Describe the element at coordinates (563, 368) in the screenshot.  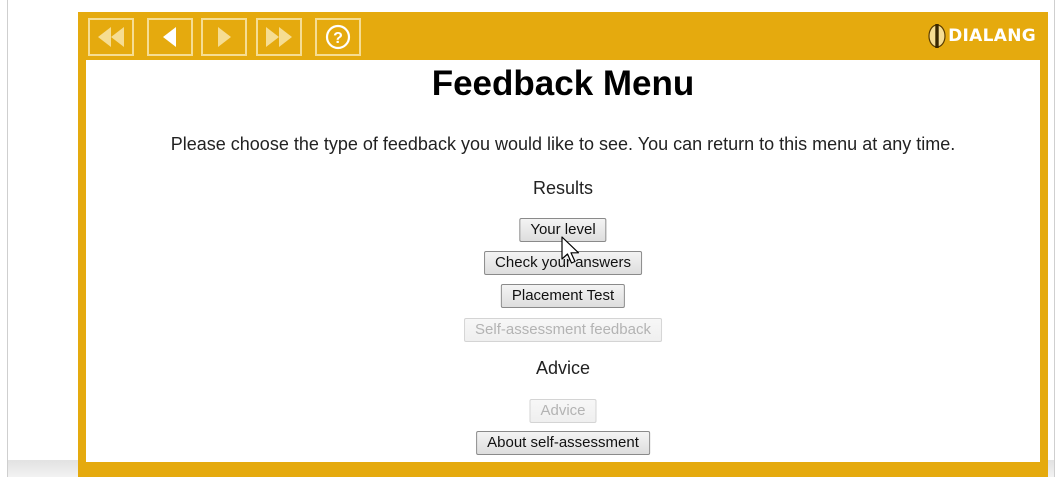
I see `advice-heading: Advice` at that location.